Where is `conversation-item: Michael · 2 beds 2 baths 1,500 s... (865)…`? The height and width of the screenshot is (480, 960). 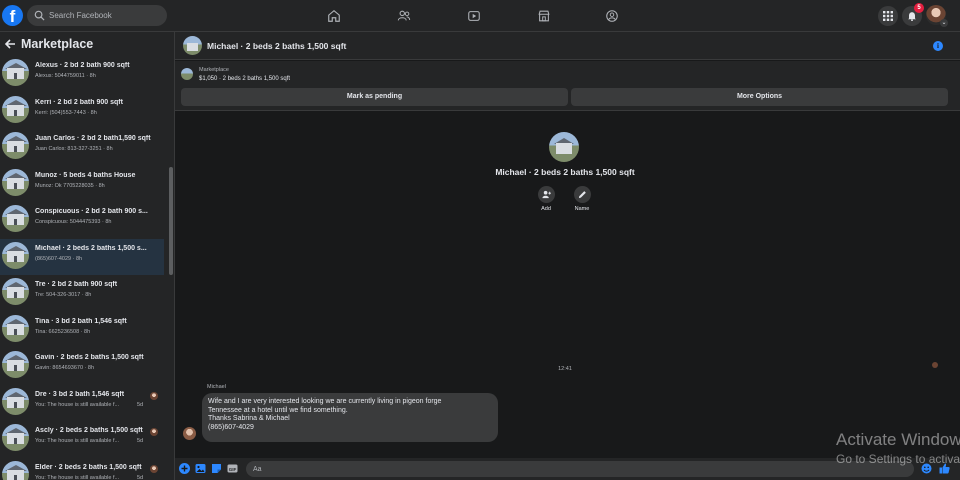
conversation-item: Michael · 2 beds 2 baths 1,500 s... (865)… is located at coordinates (82, 256).